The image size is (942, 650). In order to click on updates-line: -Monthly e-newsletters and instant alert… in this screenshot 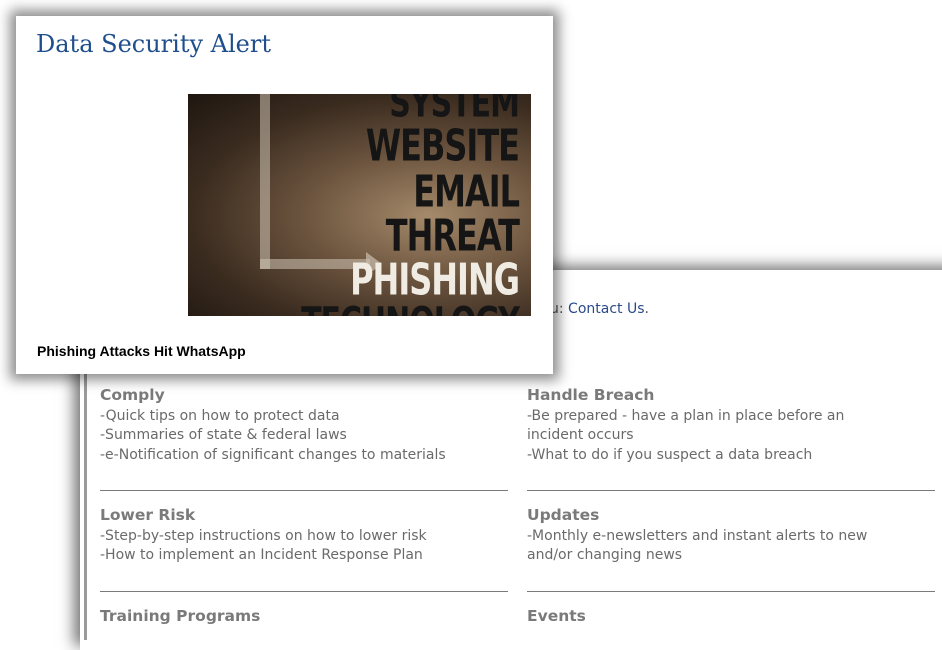, I will do `click(697, 535)`.